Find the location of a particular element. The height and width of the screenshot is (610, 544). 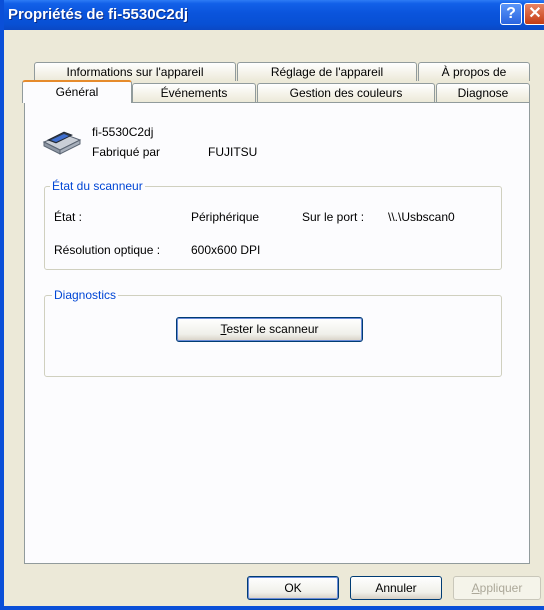

scanner-status-group is located at coordinates (273, 228).